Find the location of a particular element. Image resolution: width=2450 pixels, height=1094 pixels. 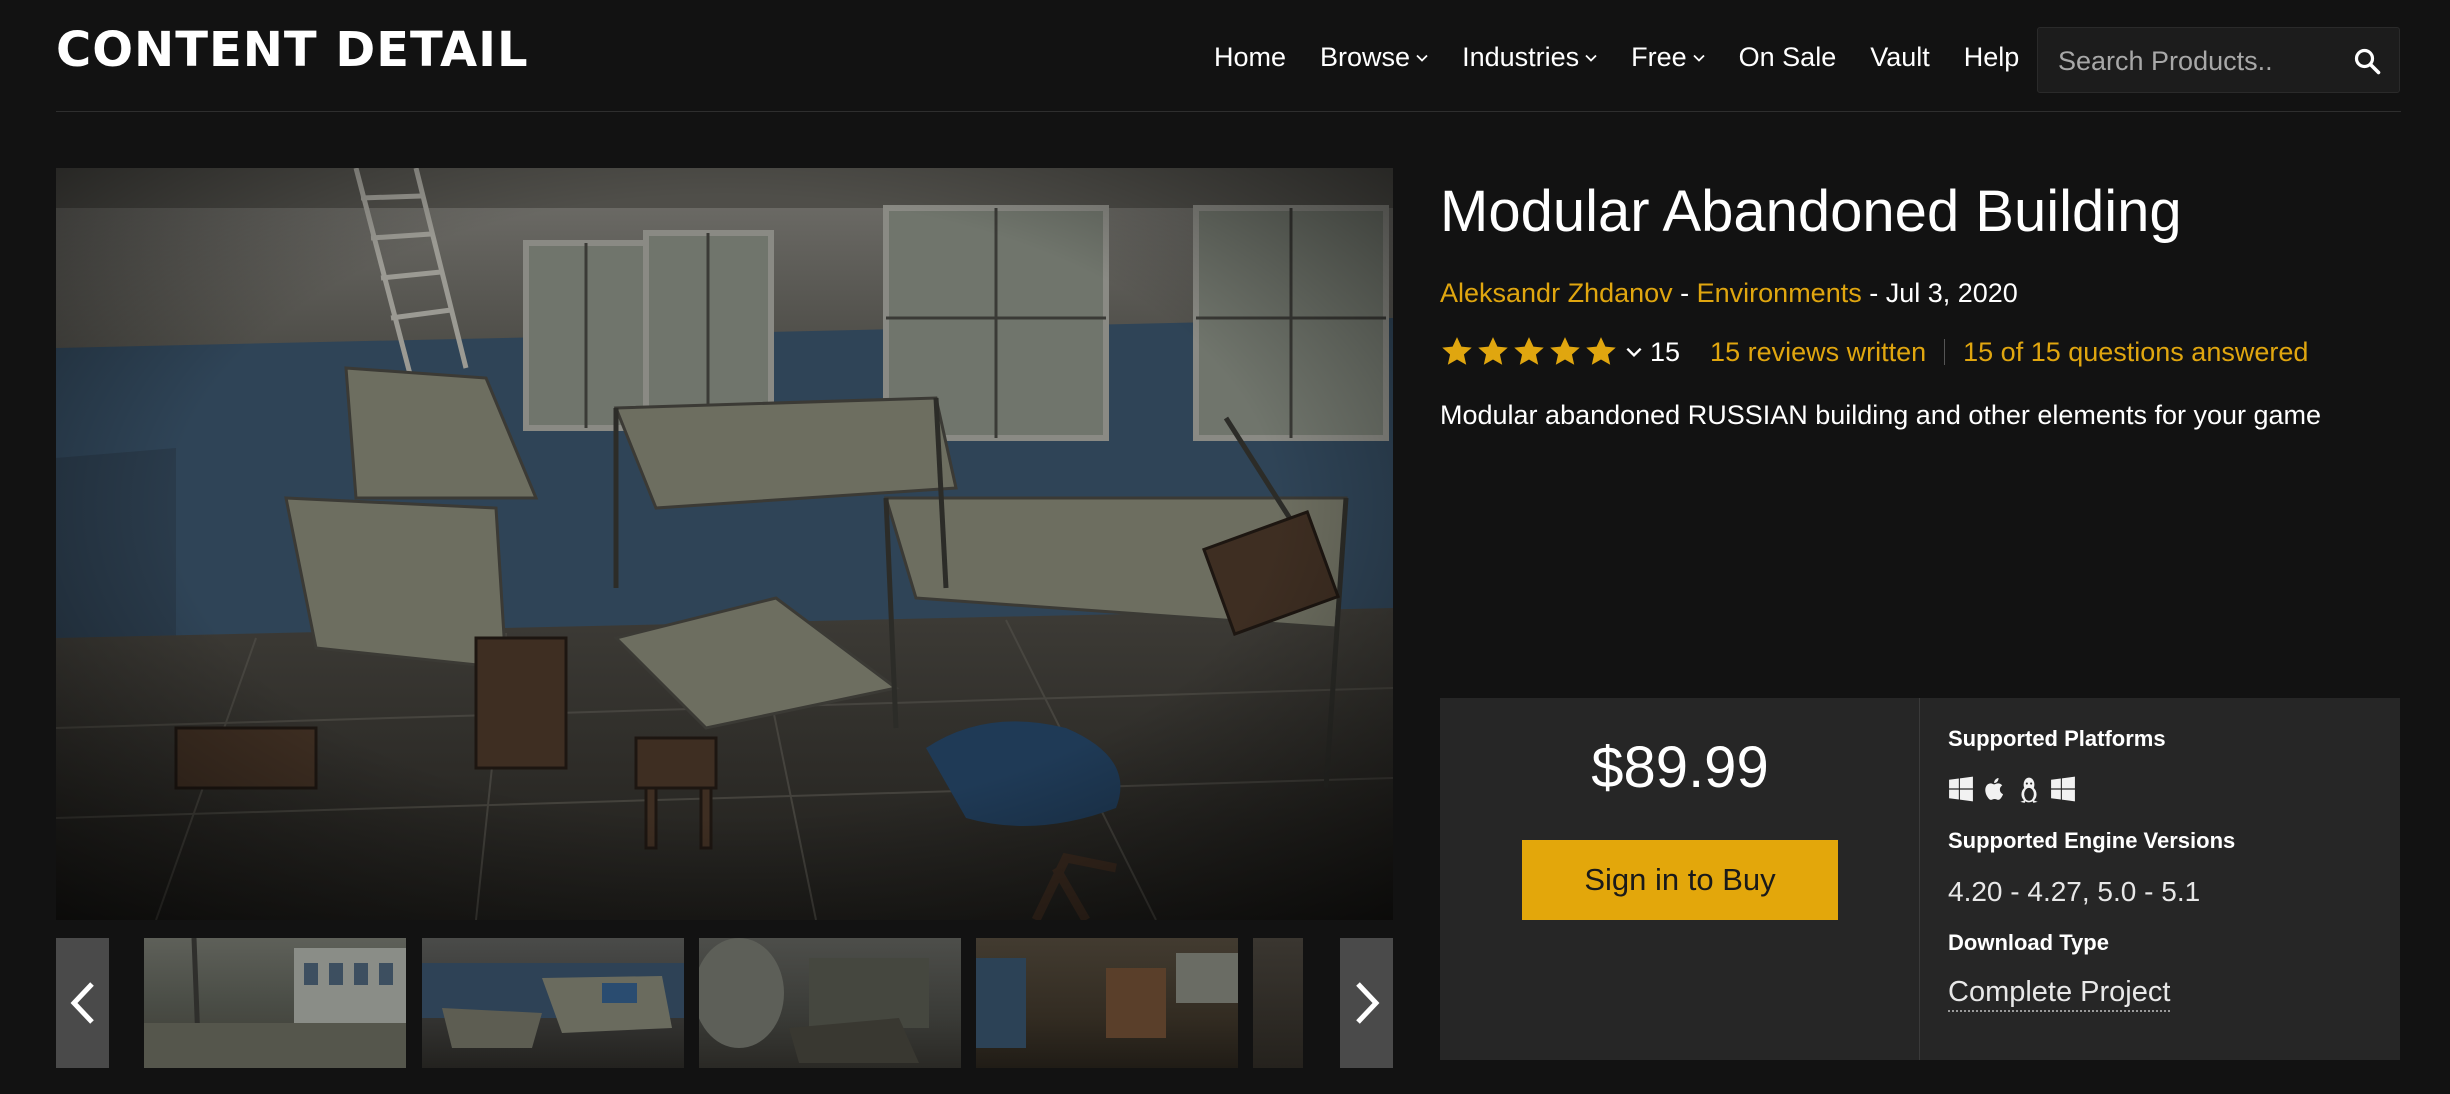

search-box is located at coordinates (2218, 60).